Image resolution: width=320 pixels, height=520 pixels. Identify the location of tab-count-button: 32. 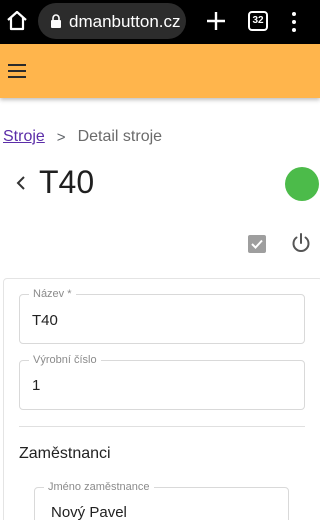
(258, 21).